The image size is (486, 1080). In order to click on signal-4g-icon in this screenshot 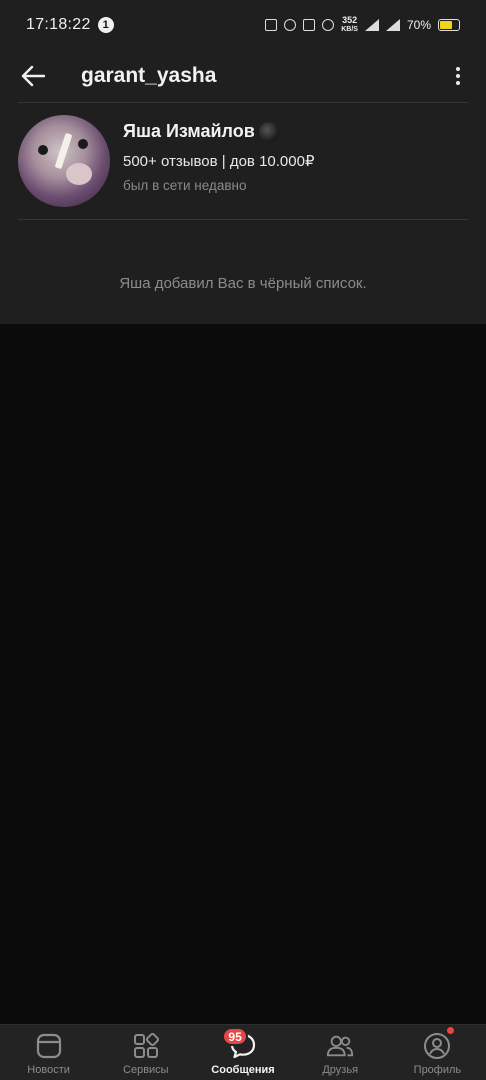, I will do `click(392, 25)`.